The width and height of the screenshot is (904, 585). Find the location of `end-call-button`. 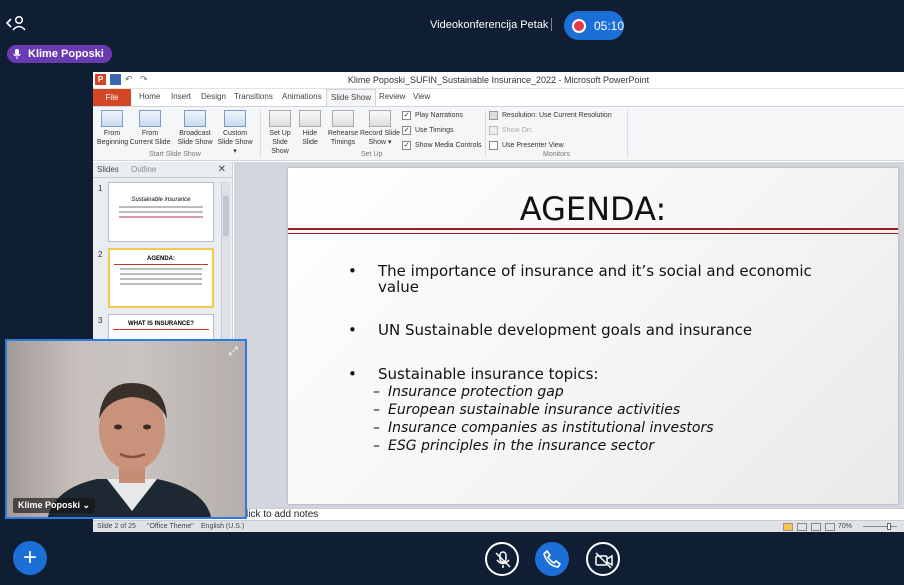

end-call-button is located at coordinates (552, 559).